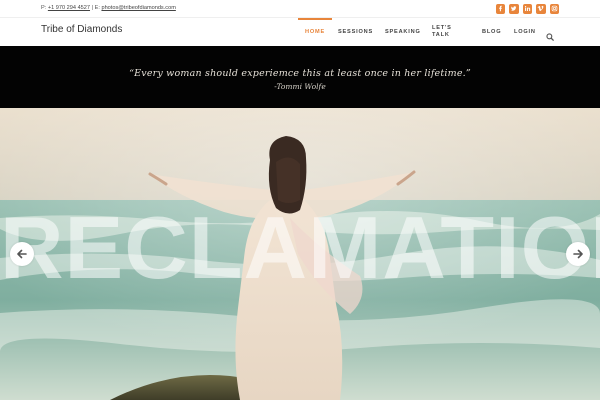 This screenshot has height=400, width=600. What do you see at coordinates (514, 9) in the screenshot?
I see `twitter-icon` at bounding box center [514, 9].